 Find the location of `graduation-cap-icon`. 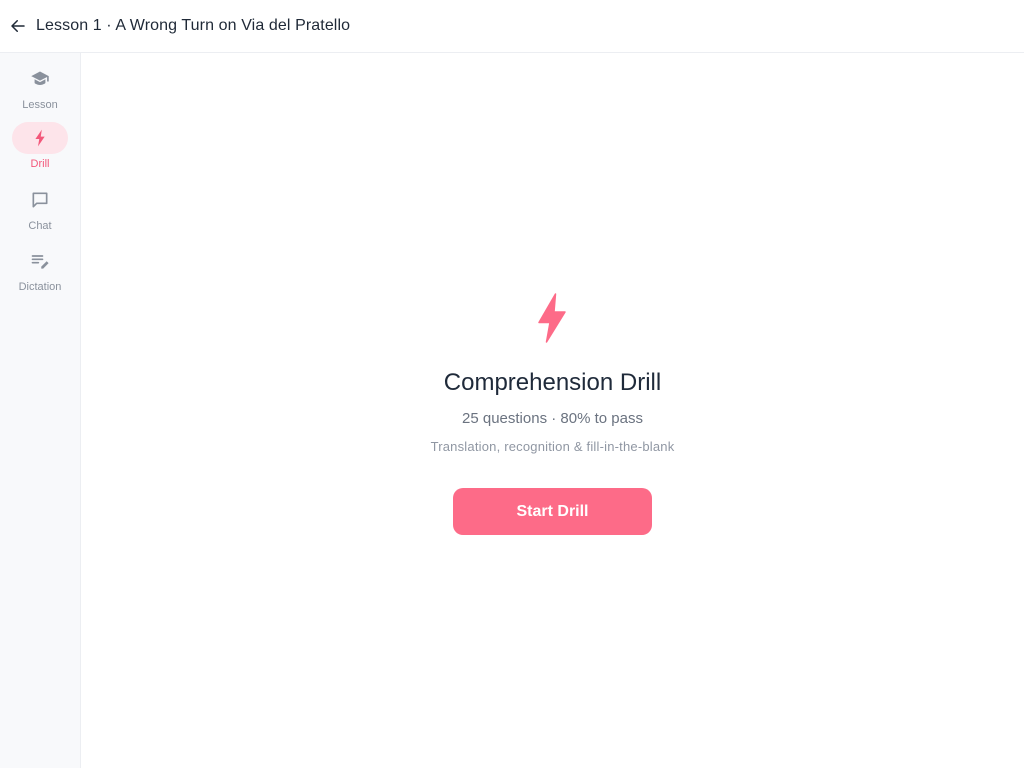

graduation-cap-icon is located at coordinates (40, 78).